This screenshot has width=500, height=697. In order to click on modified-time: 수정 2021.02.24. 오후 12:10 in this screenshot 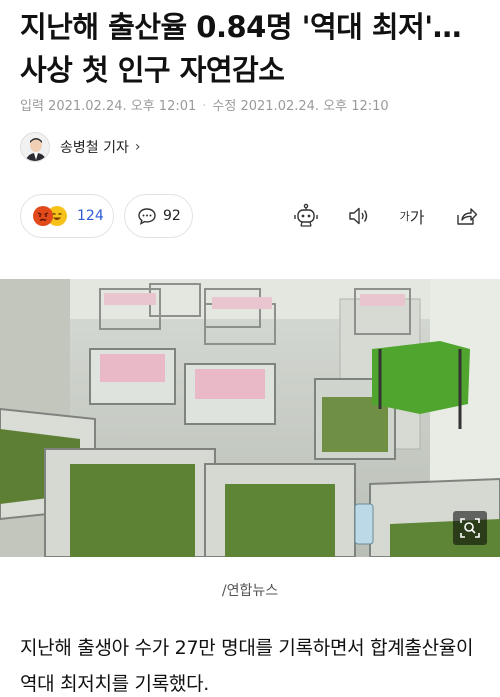, I will do `click(300, 106)`.